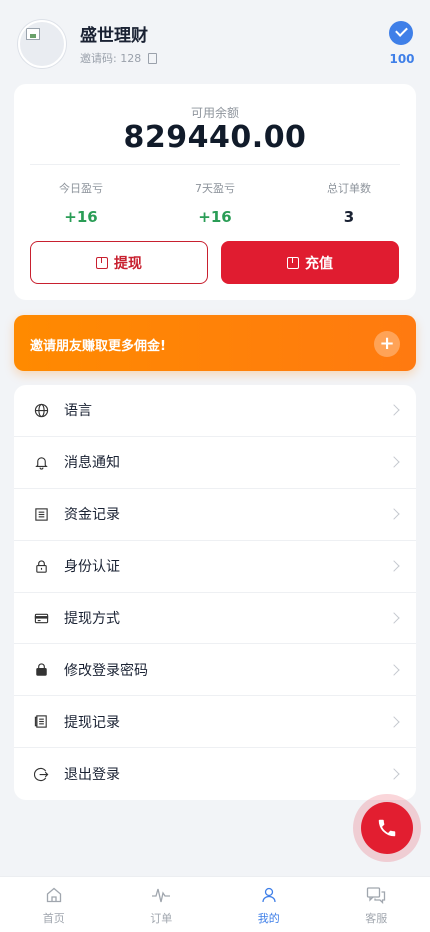  Describe the element at coordinates (41, 774) in the screenshot. I see `logout-icon` at that location.